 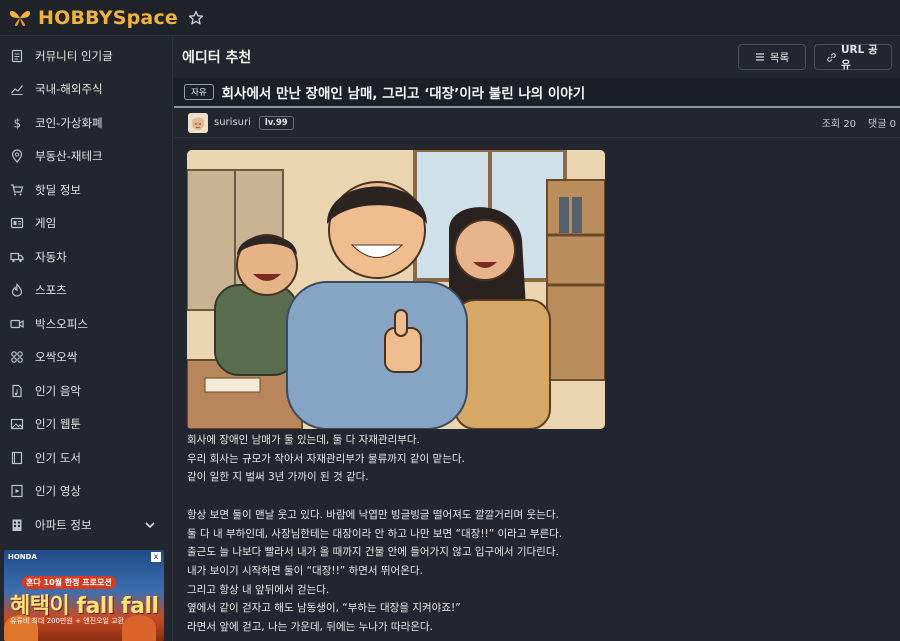 What do you see at coordinates (17, 223) in the screenshot?
I see `gamepad-icon` at bounding box center [17, 223].